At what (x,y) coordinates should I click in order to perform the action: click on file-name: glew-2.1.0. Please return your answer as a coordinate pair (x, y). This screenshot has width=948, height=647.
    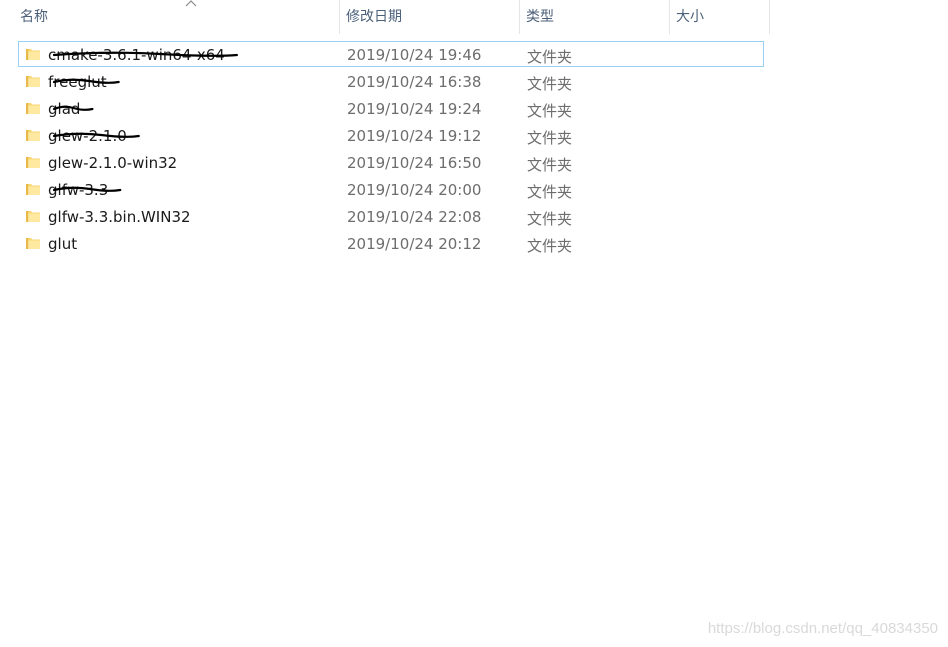
    Looking at the image, I should click on (87, 136).